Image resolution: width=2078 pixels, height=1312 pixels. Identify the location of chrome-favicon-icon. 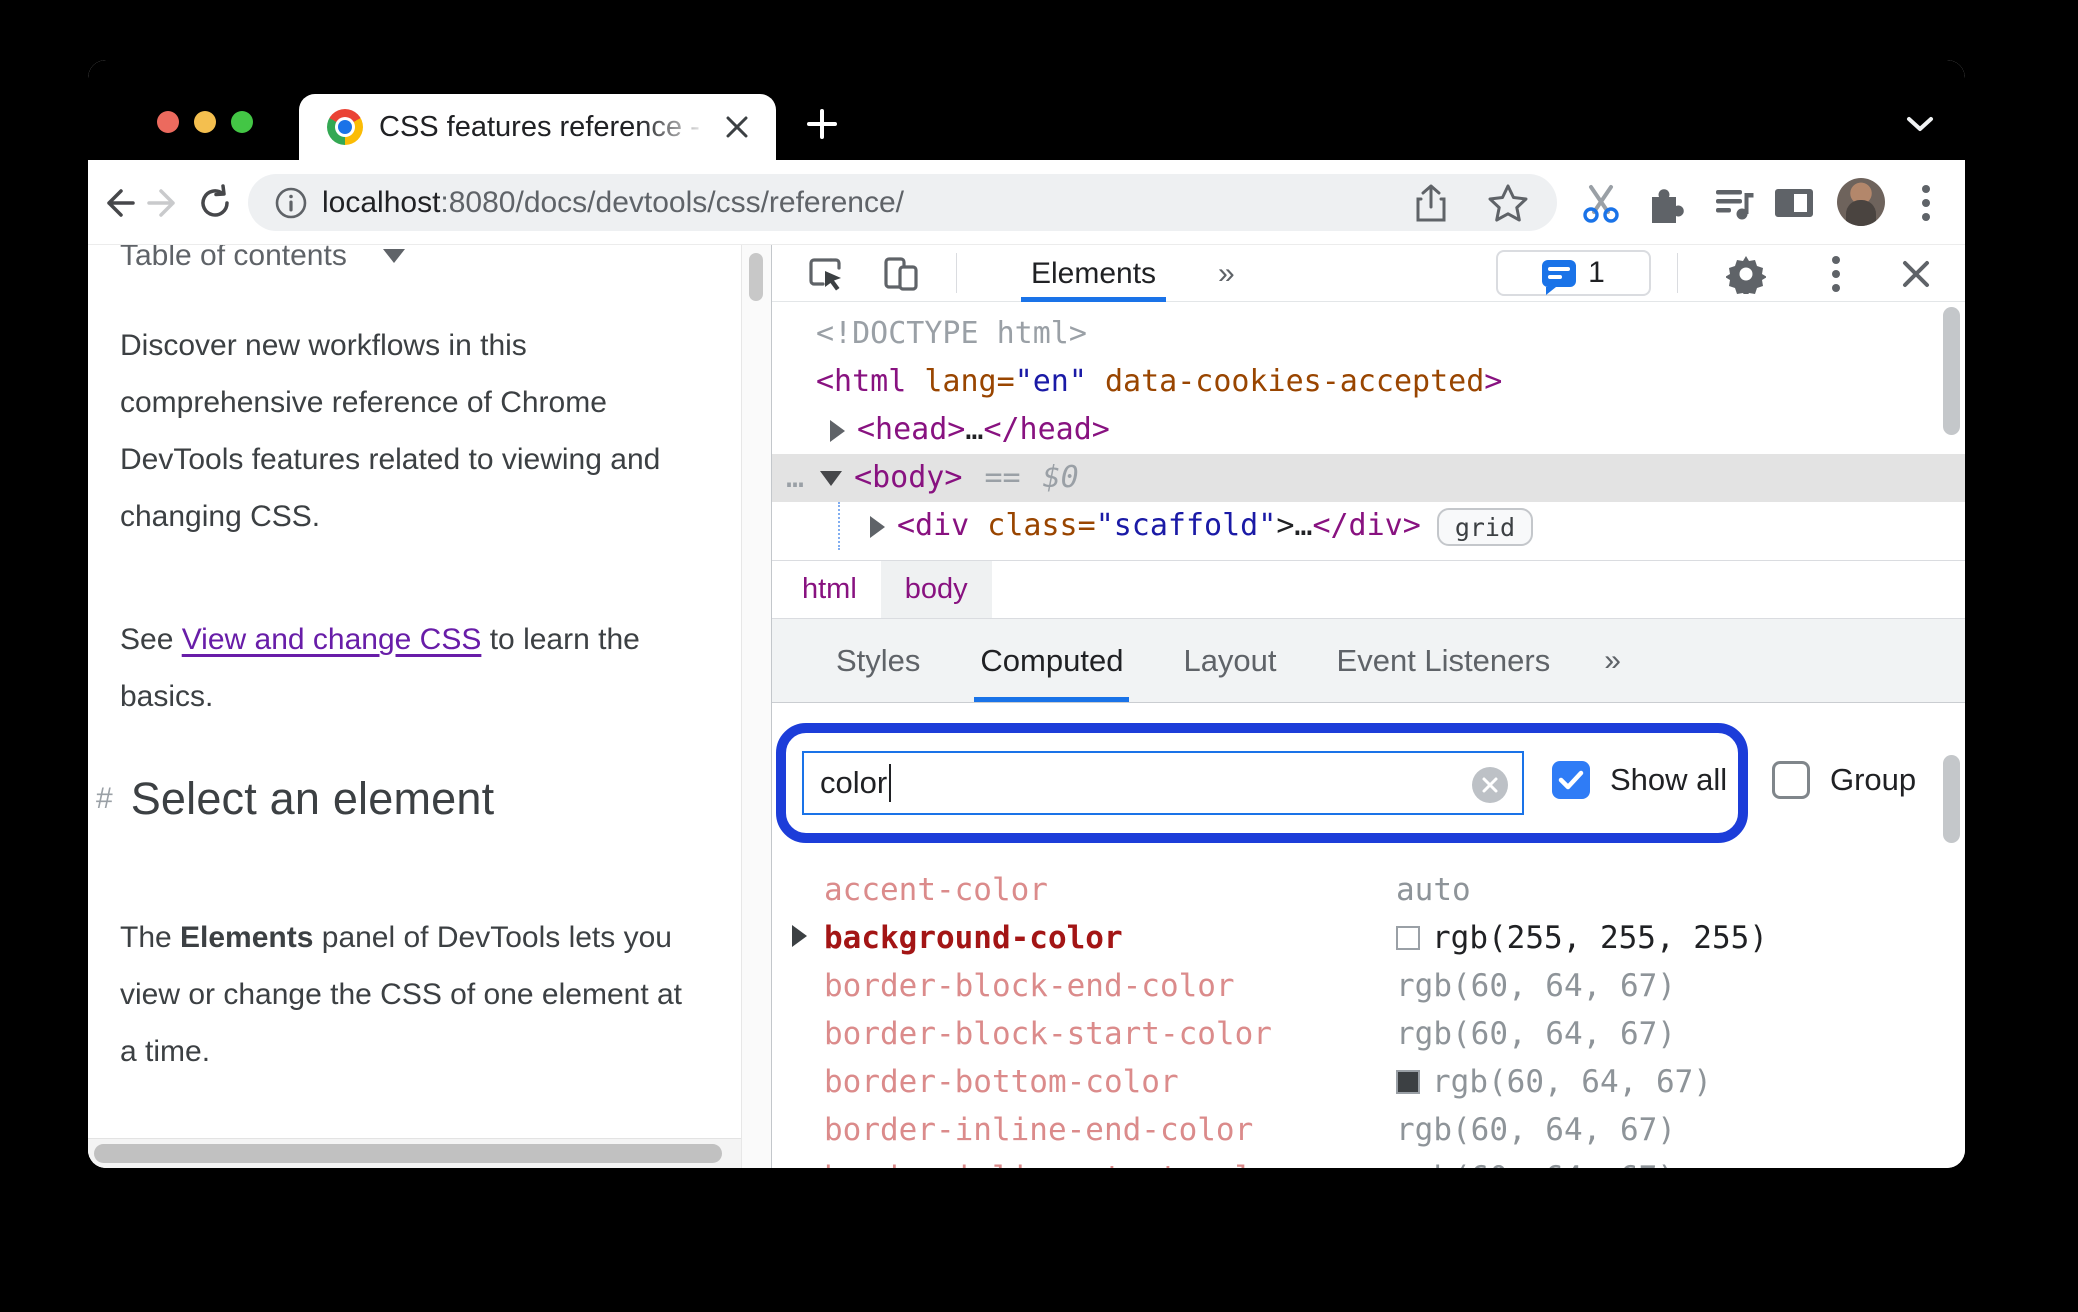
(345, 127).